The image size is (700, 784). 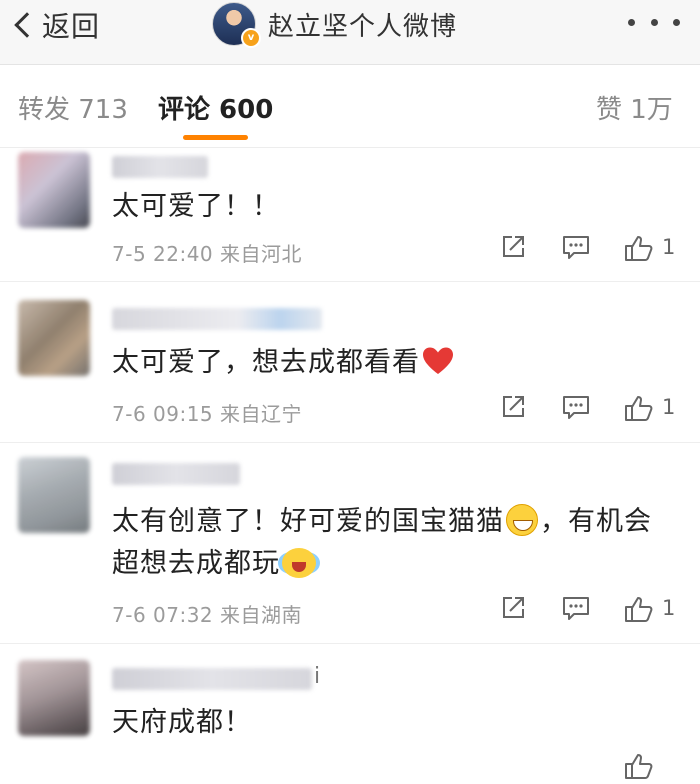 What do you see at coordinates (163, 254) in the screenshot?
I see `comment-time: 7-5 22:40` at bounding box center [163, 254].